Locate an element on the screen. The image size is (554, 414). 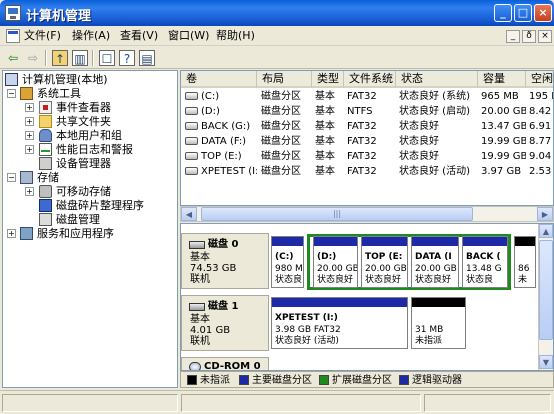
help-icon: ? is located at coordinates (127, 58).